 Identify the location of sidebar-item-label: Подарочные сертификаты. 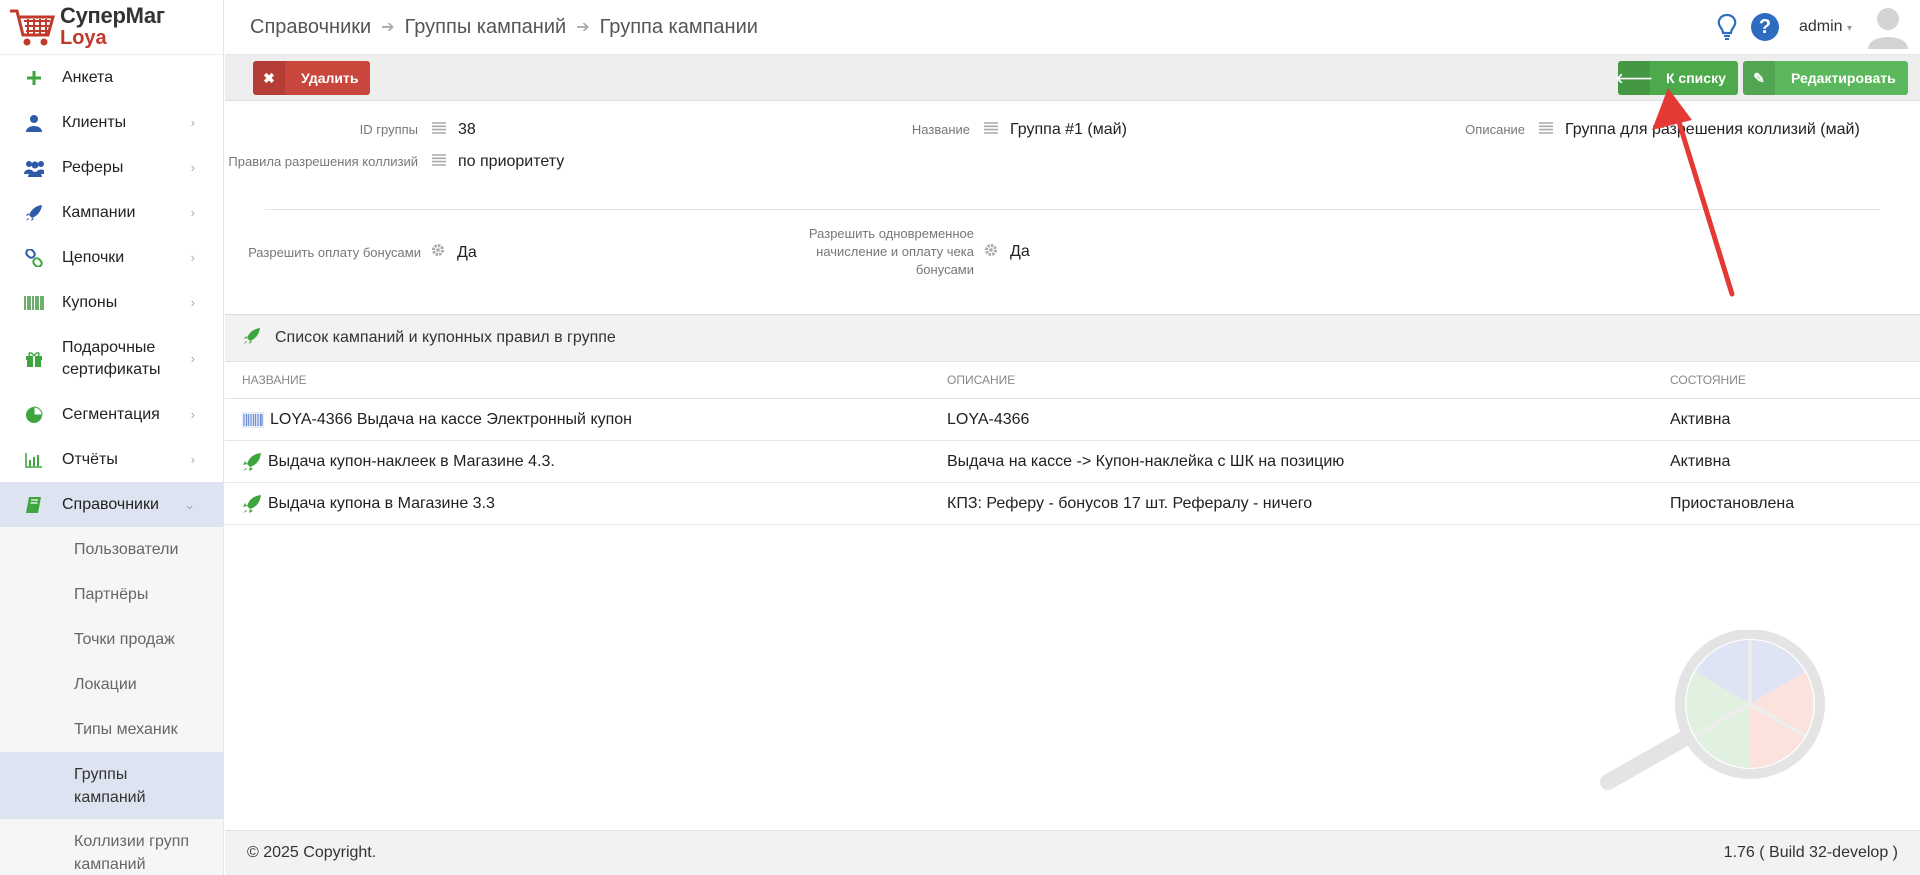
(111, 358).